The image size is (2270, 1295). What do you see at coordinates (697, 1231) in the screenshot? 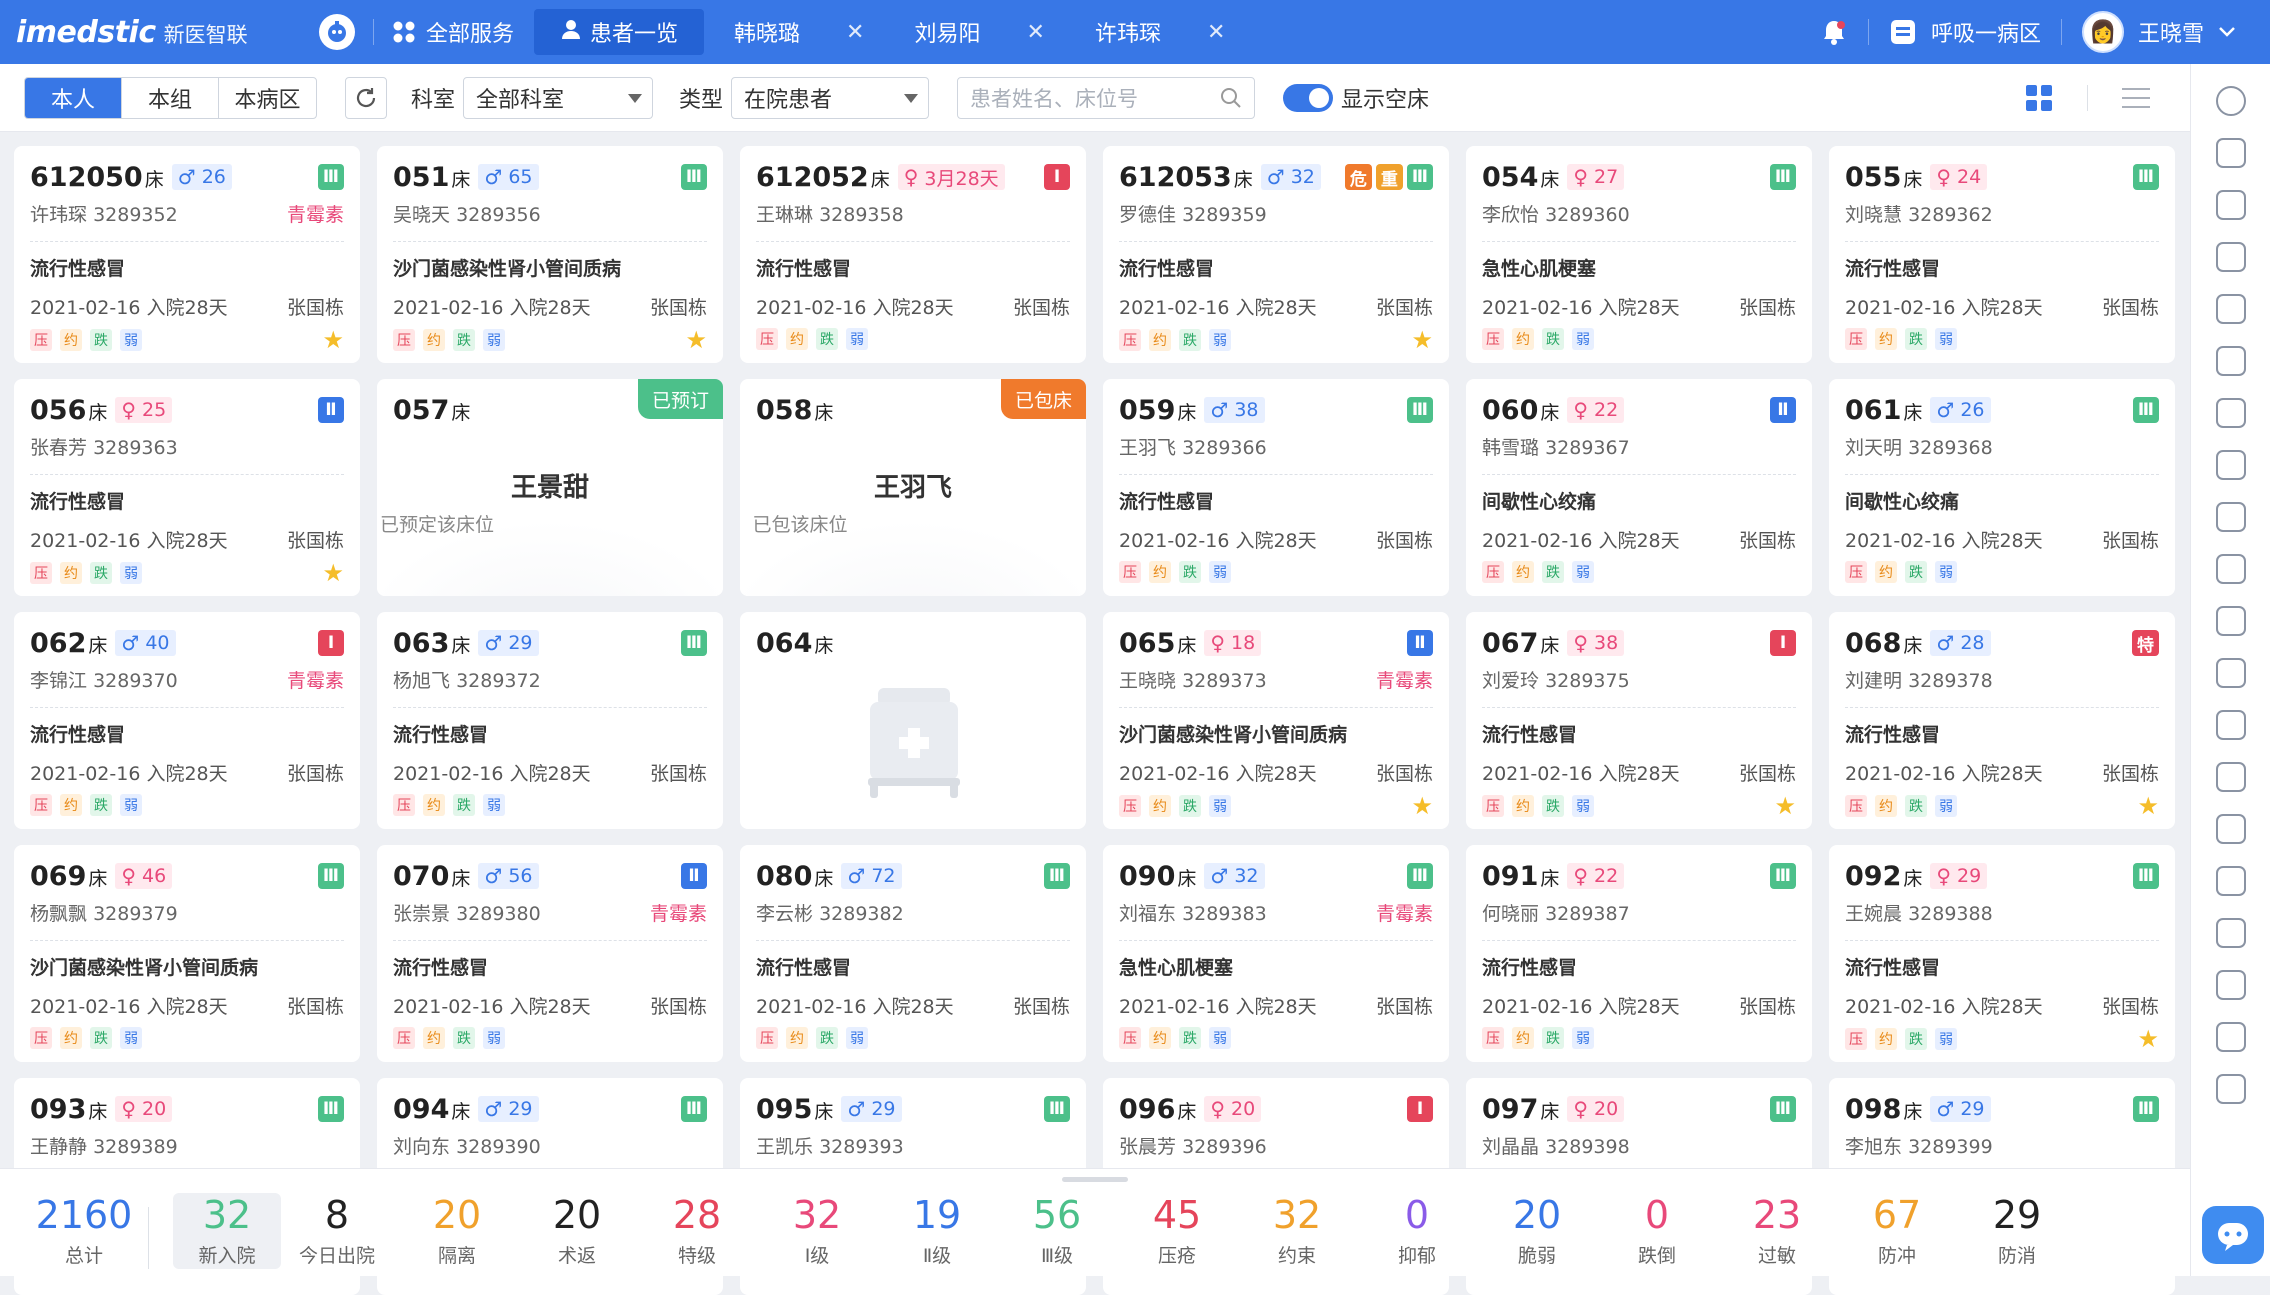
I see `stat-item: 28 特级` at bounding box center [697, 1231].